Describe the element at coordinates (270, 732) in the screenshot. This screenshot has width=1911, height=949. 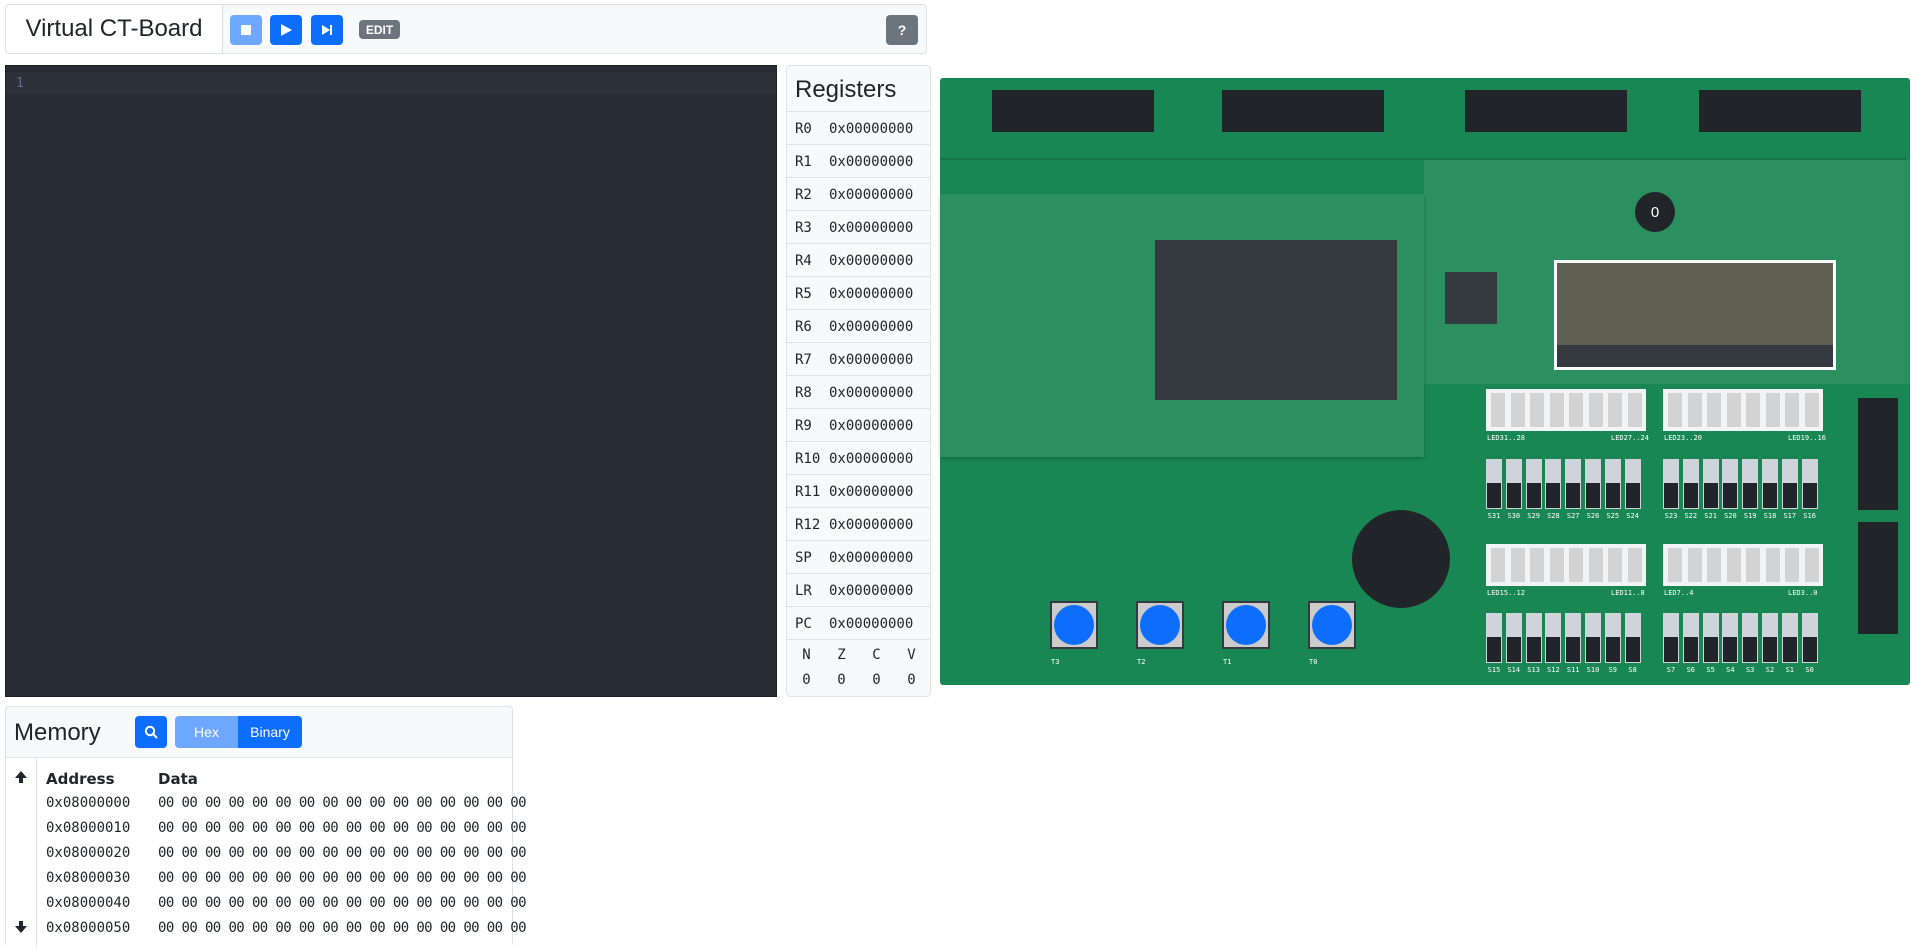
I see `binary-toggle: Binary` at that location.